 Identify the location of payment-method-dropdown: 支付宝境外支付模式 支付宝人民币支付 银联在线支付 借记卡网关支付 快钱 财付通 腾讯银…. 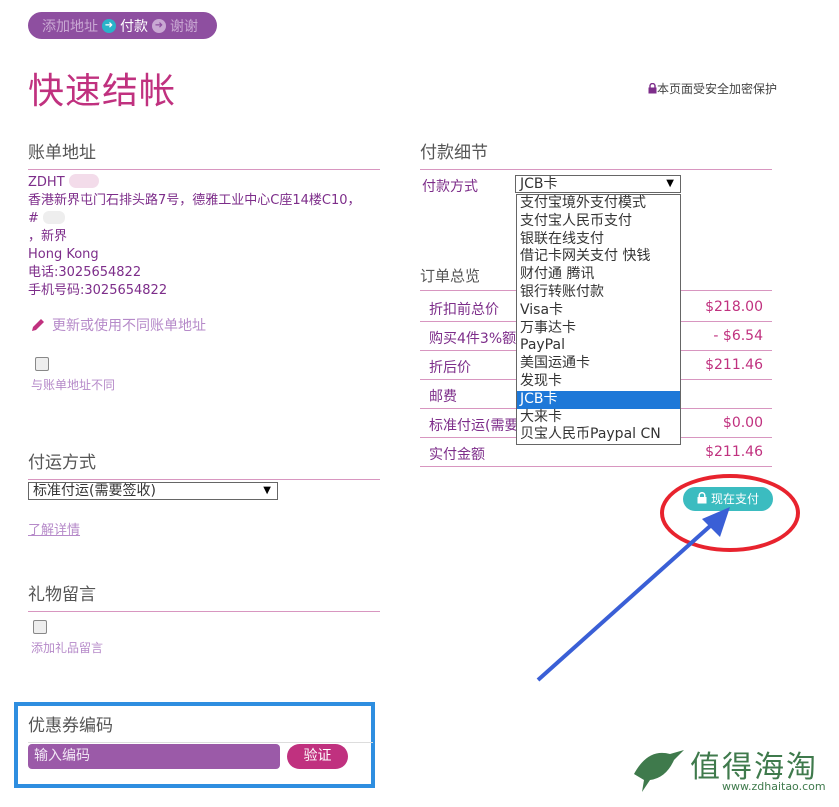
(598, 320).